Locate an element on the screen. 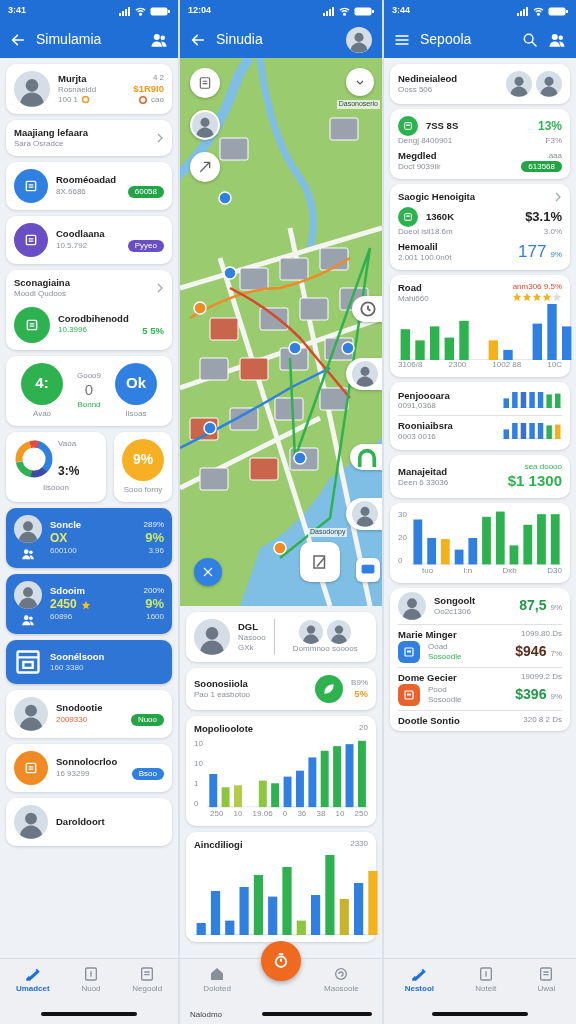  chat-button is located at coordinates (368, 570).